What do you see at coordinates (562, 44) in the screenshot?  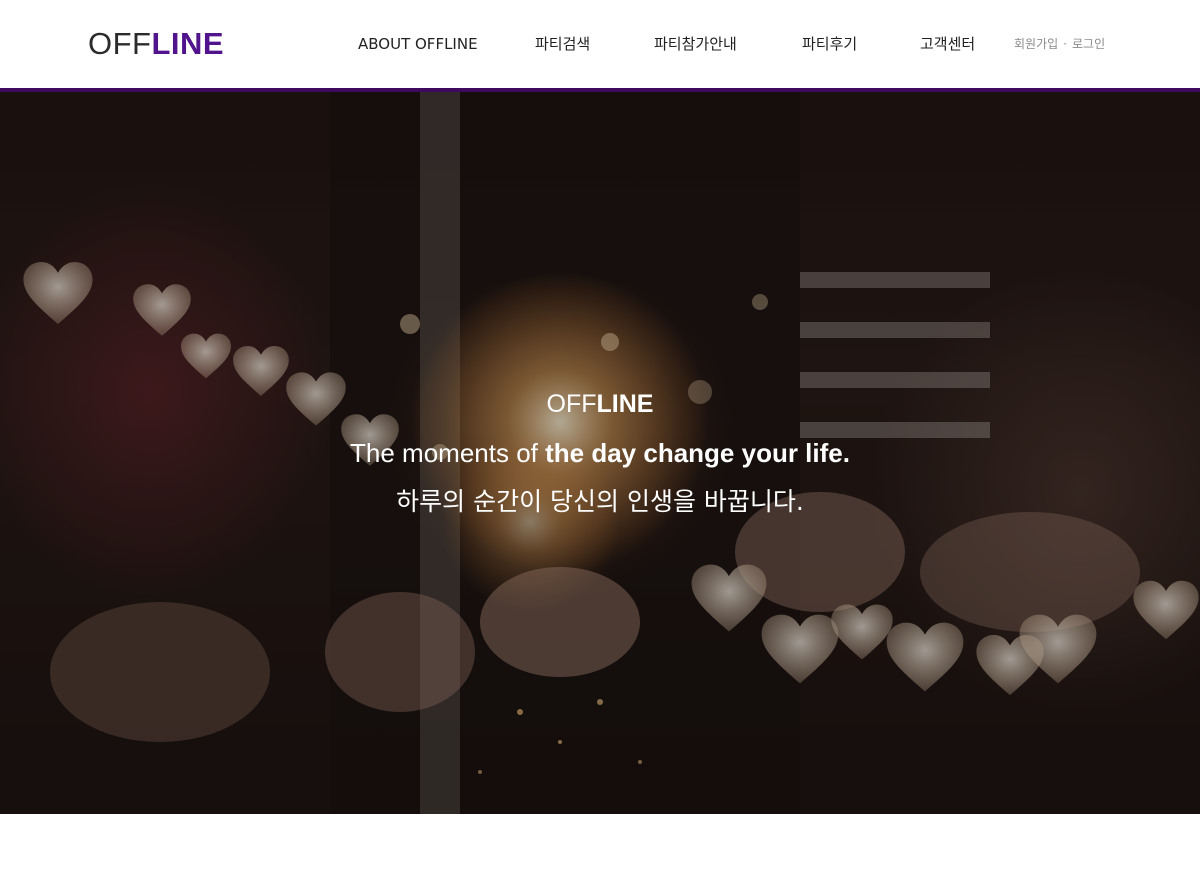 I see `nav-item-party-search: 파티검색` at bounding box center [562, 44].